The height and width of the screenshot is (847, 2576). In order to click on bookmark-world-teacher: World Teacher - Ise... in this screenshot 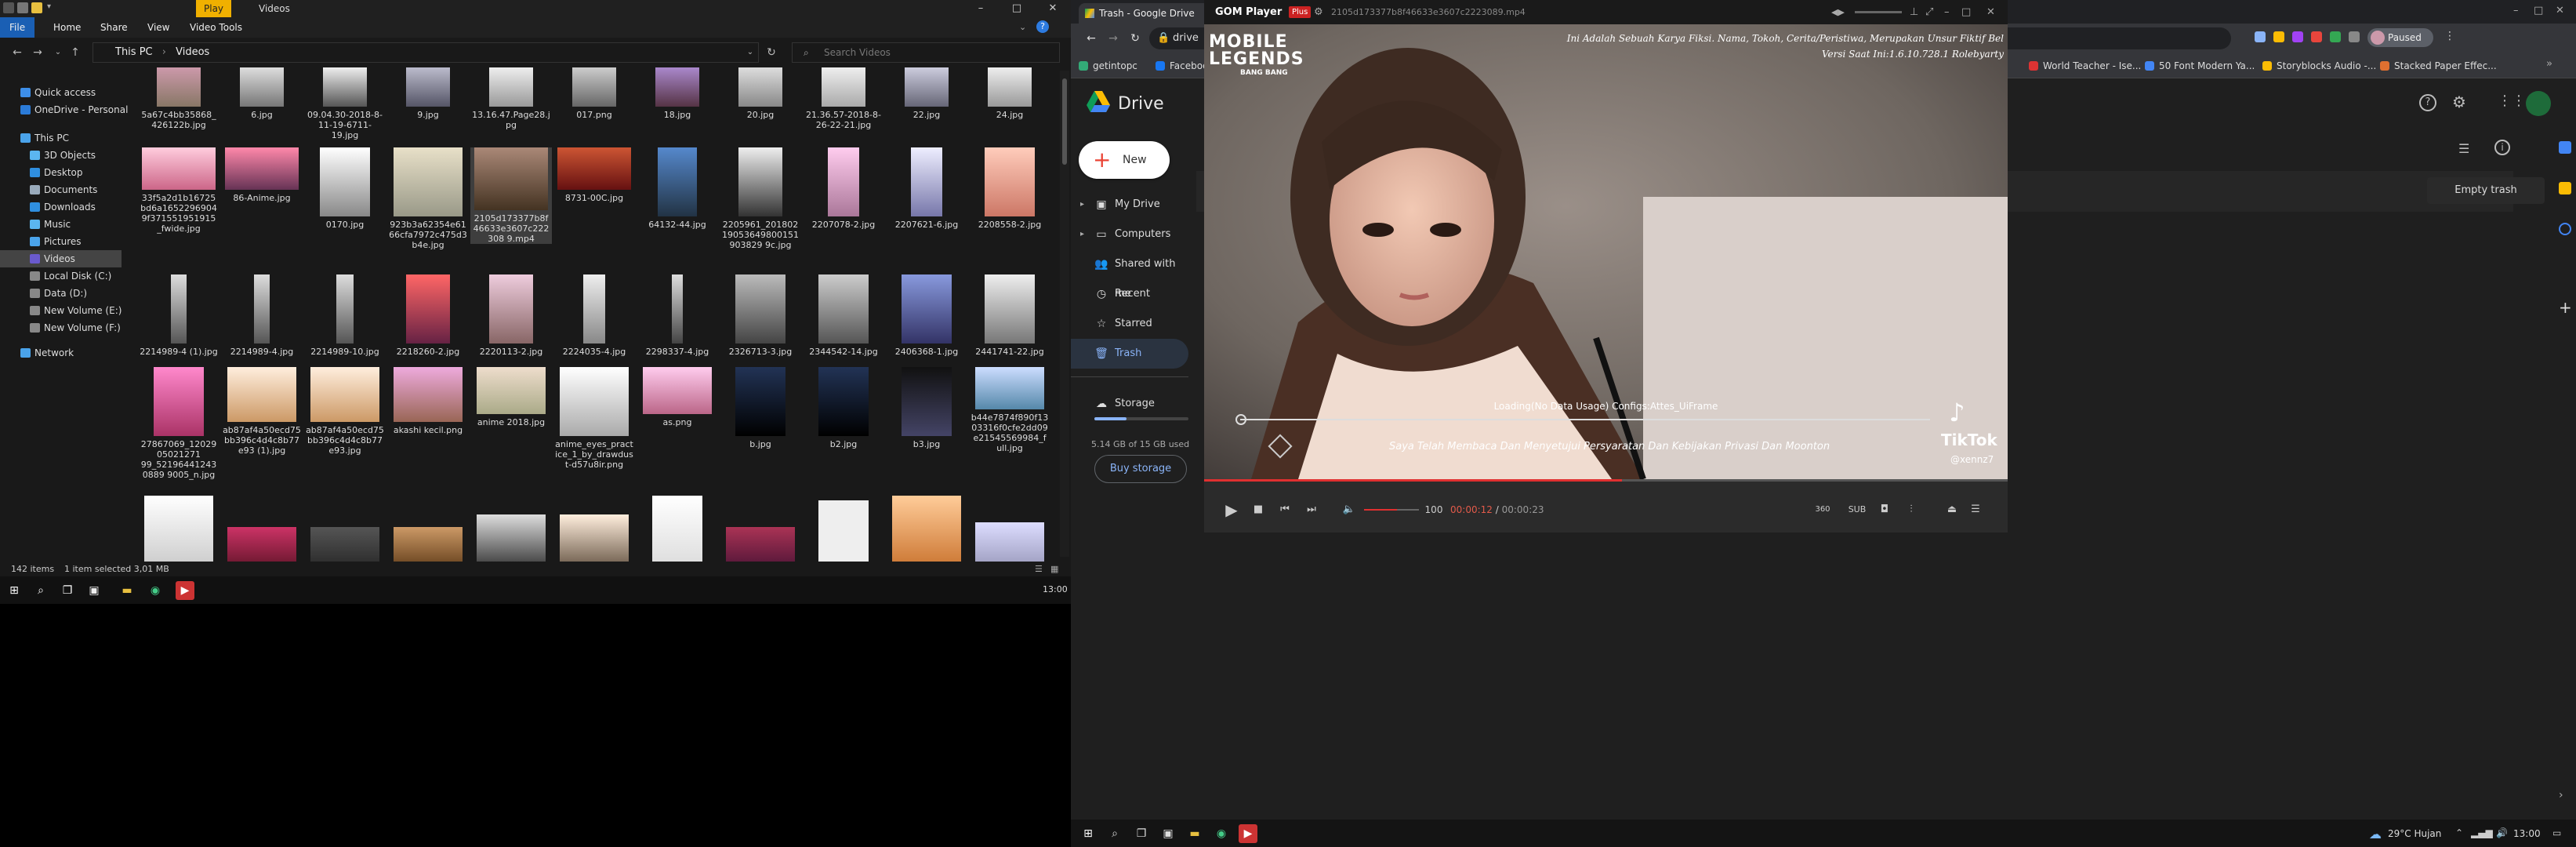, I will do `click(2085, 65)`.